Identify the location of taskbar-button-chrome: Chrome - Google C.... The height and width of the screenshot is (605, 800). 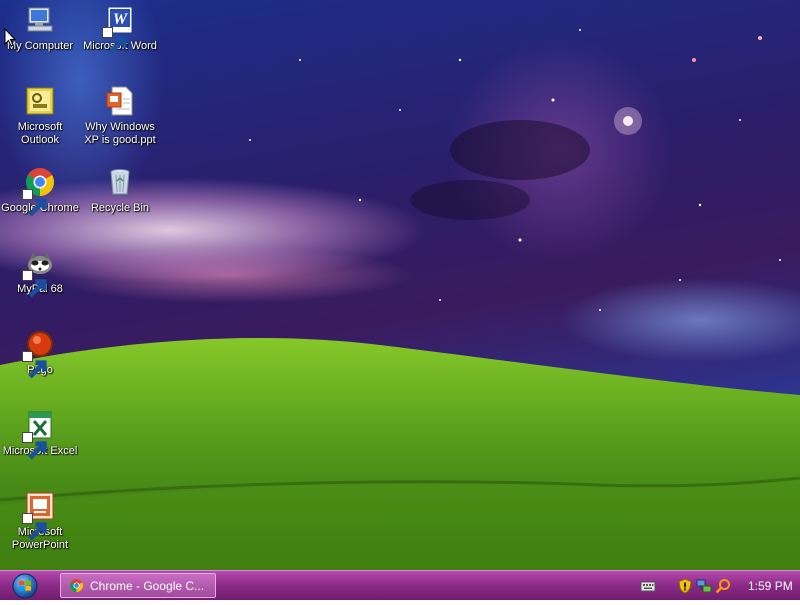
(138, 585).